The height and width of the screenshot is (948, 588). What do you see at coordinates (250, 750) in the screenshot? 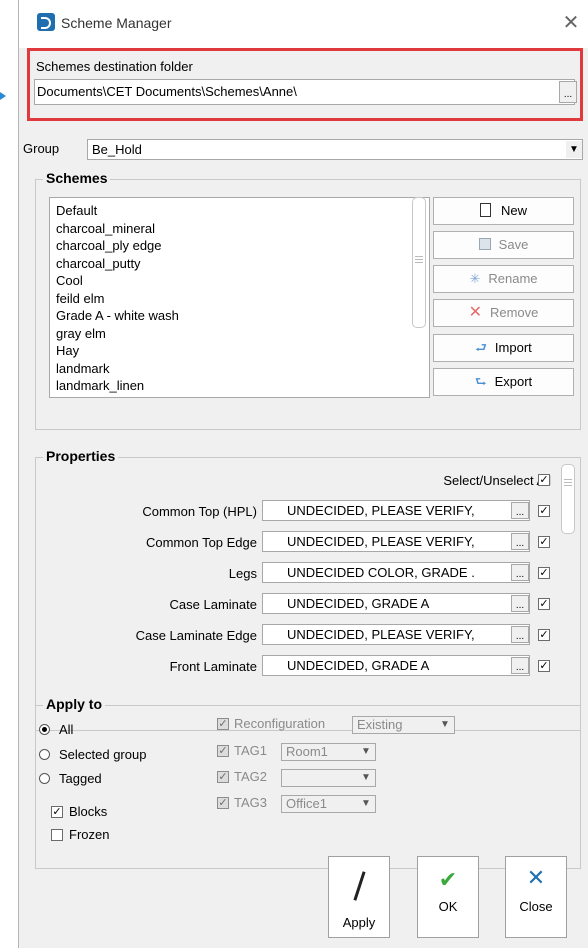
I see `tag1-label: TAG1` at bounding box center [250, 750].